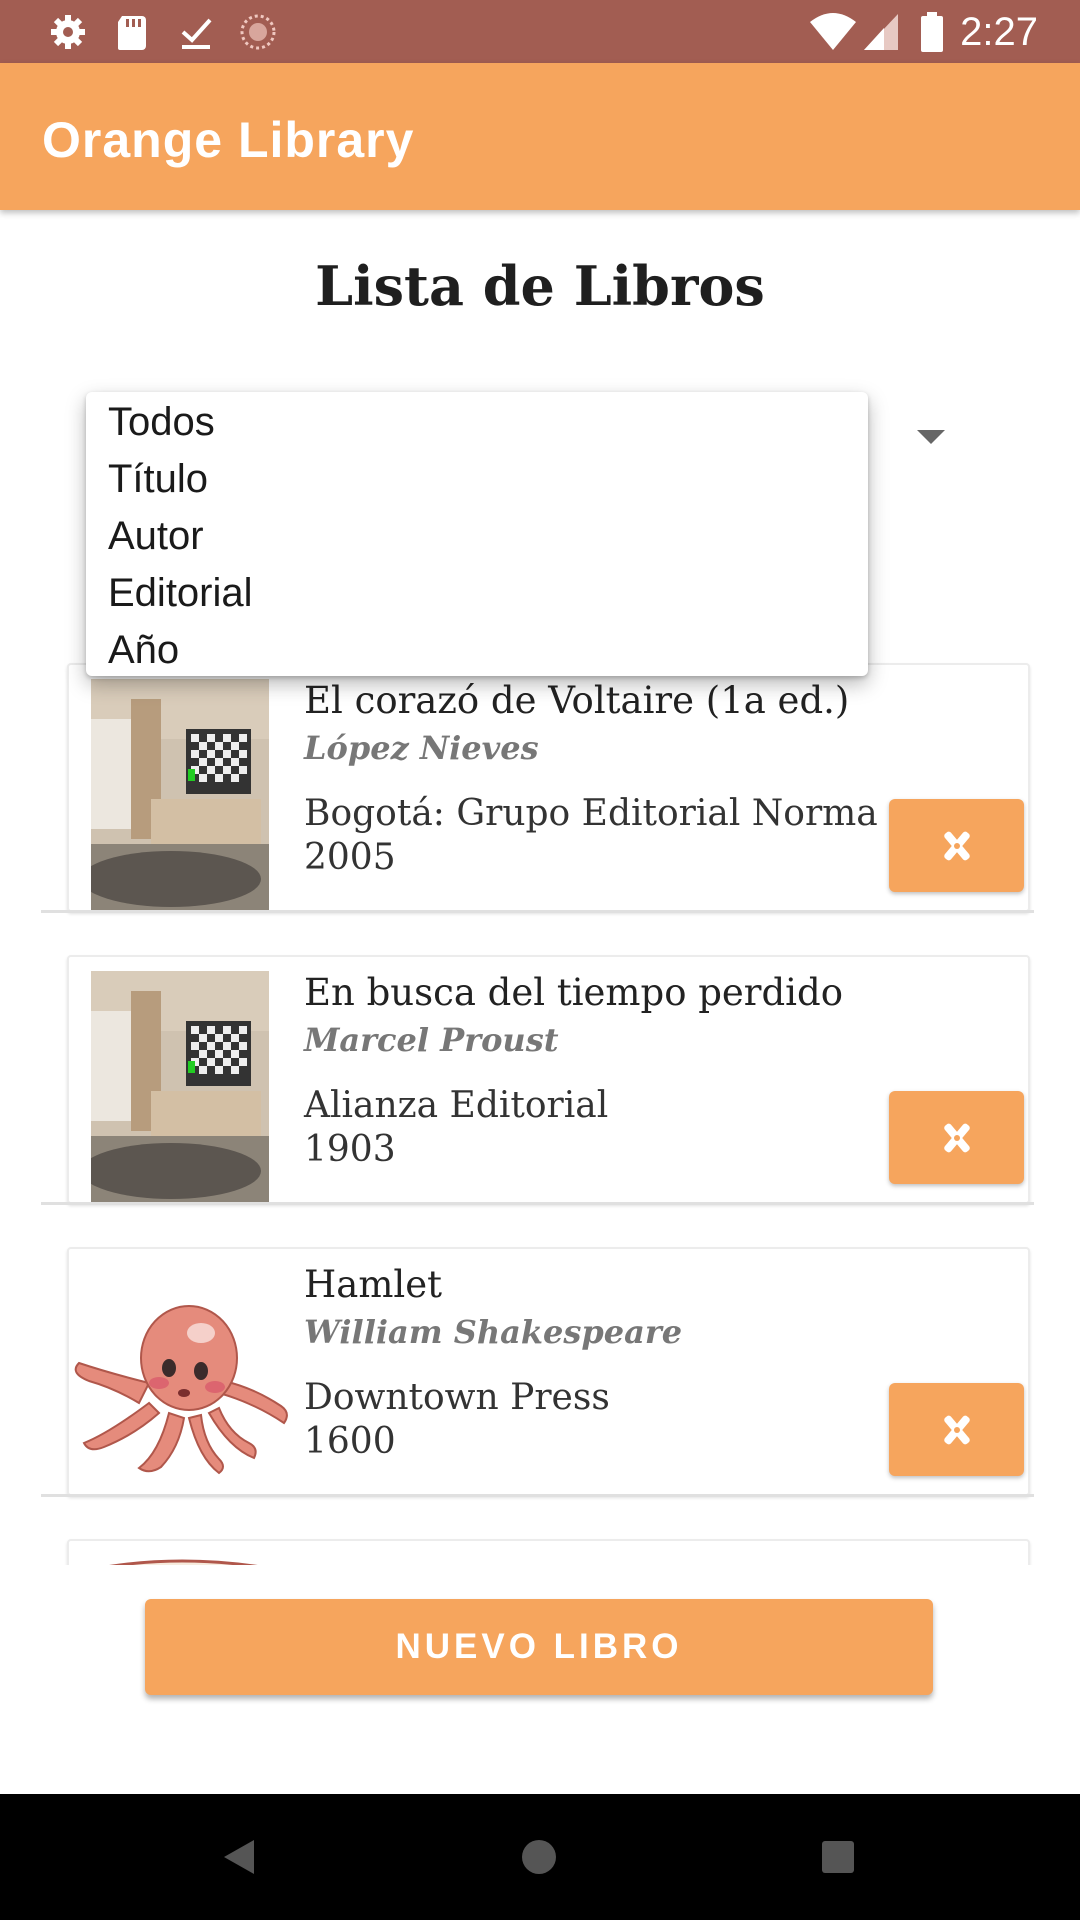 The height and width of the screenshot is (1920, 1080). What do you see at coordinates (477, 593) in the screenshot?
I see `dropdown-option-editorial: Editorial` at bounding box center [477, 593].